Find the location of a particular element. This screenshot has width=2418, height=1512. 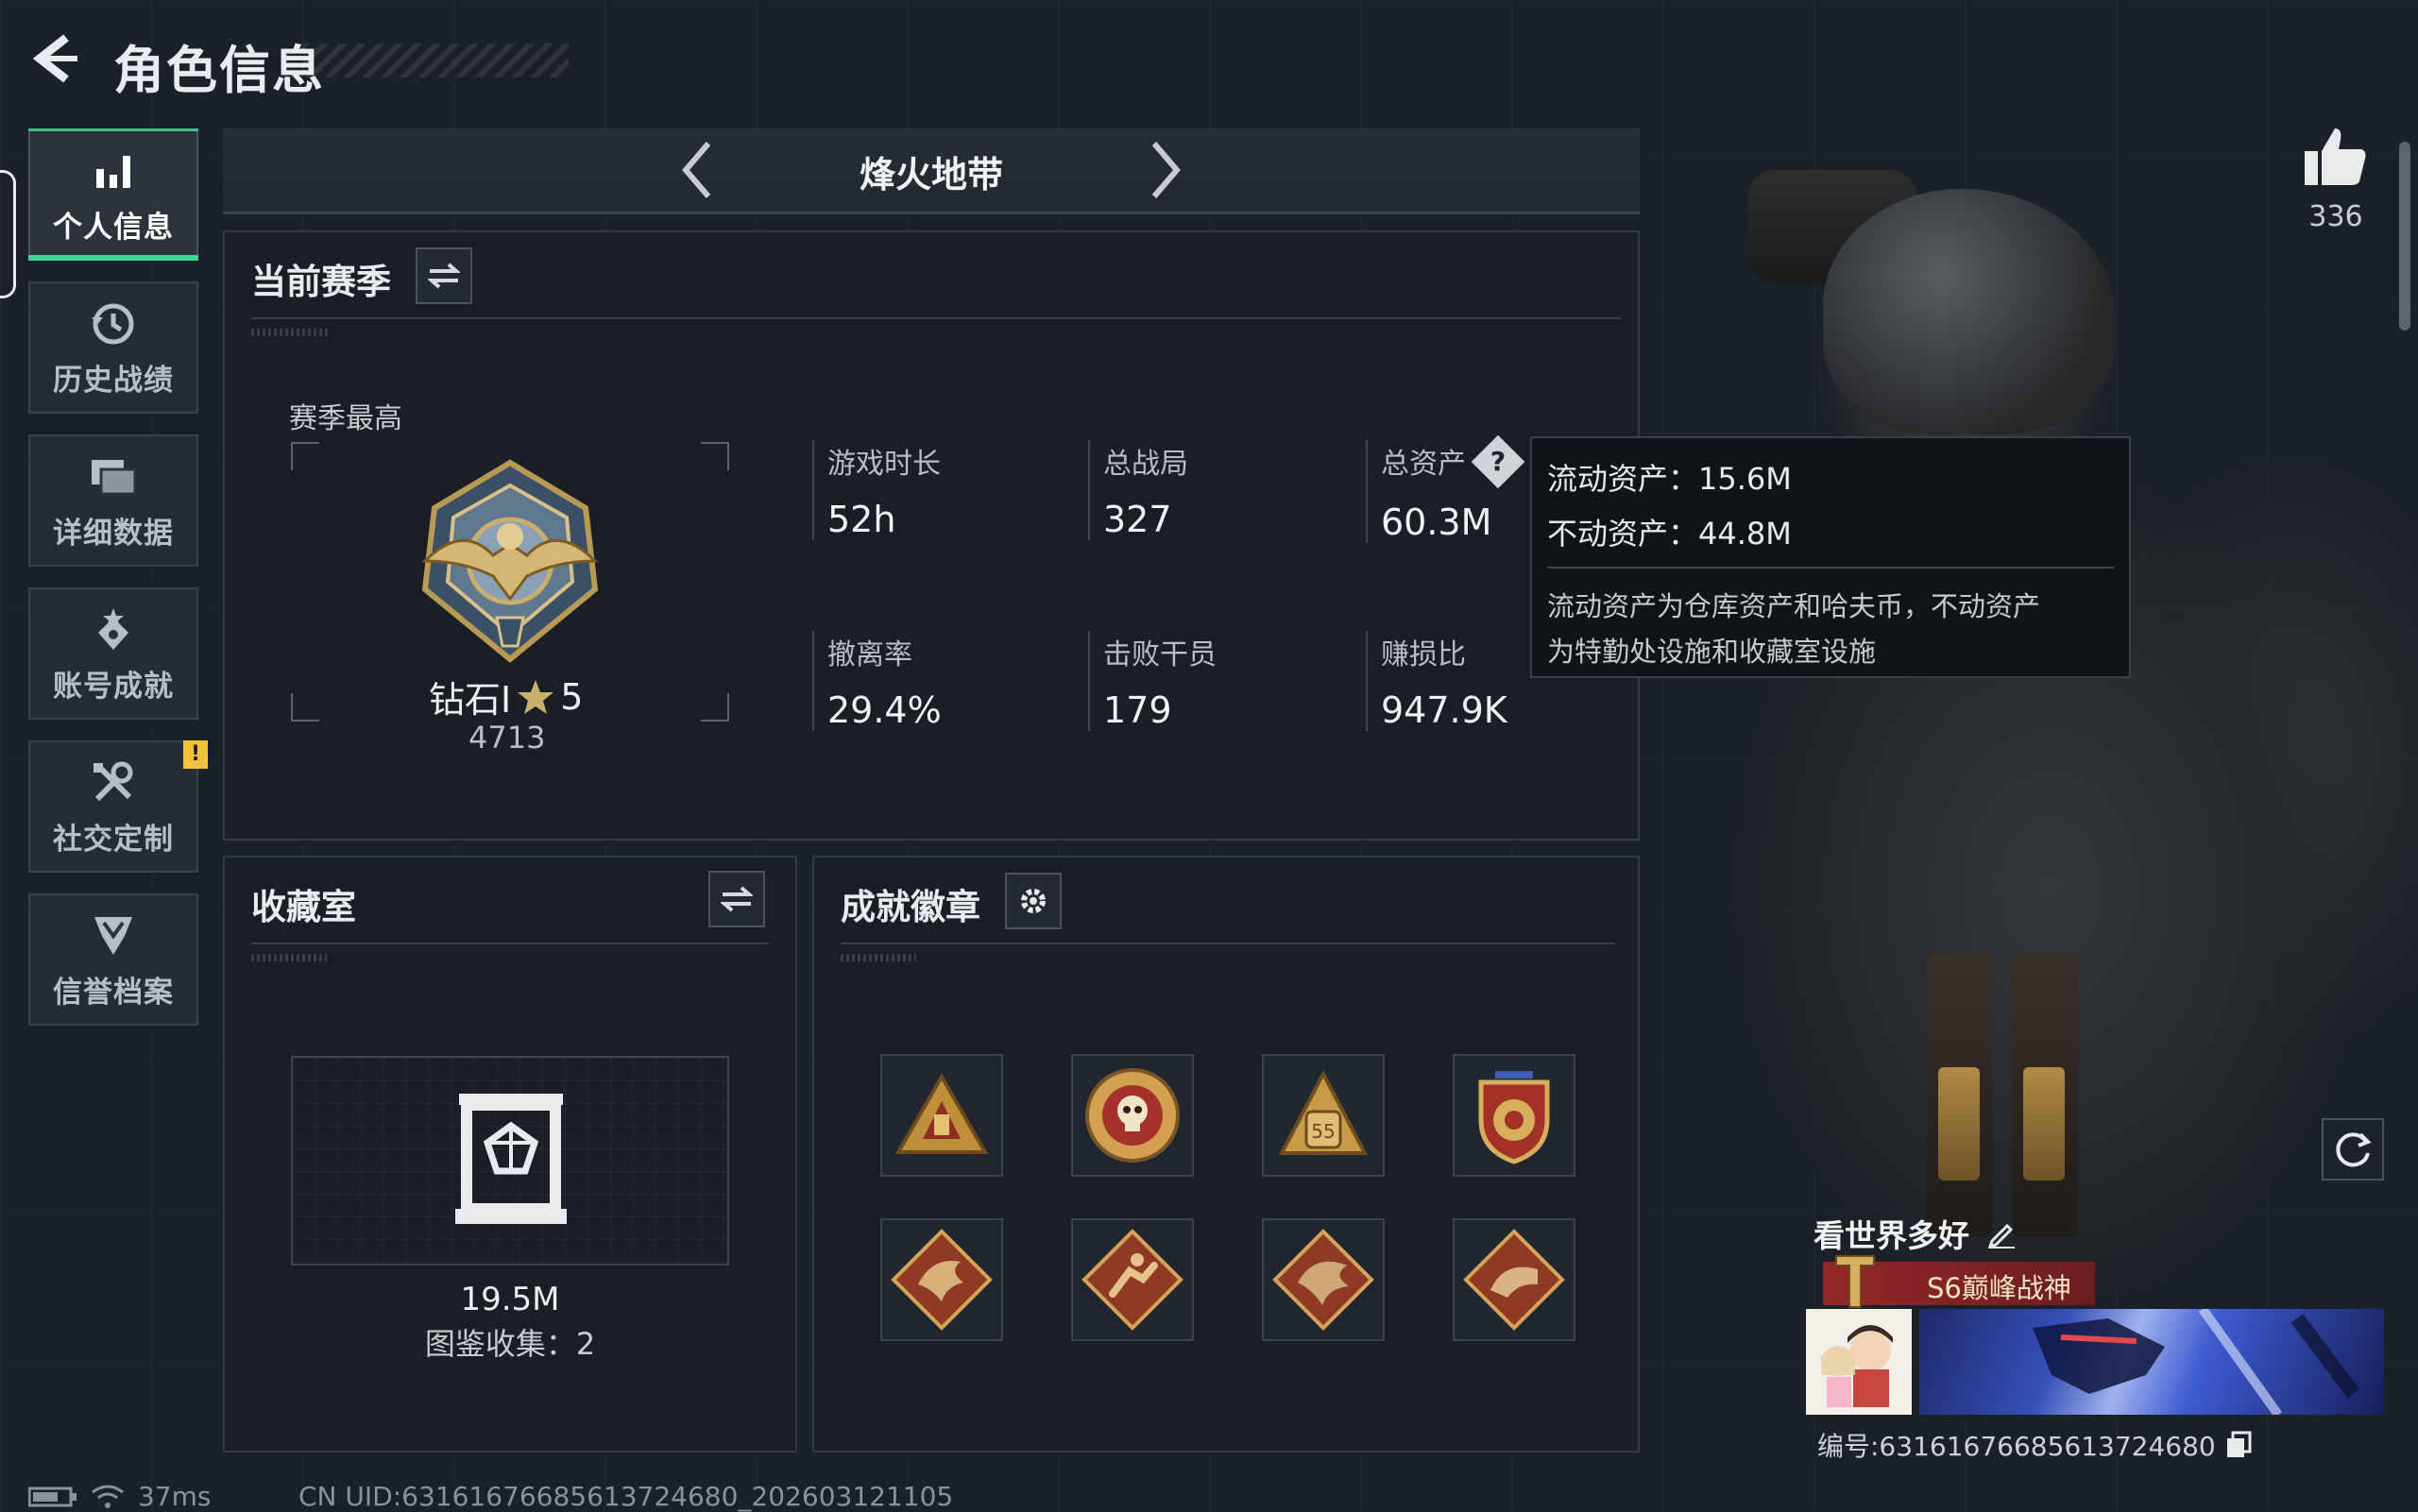

history-icon is located at coordinates (113, 323).